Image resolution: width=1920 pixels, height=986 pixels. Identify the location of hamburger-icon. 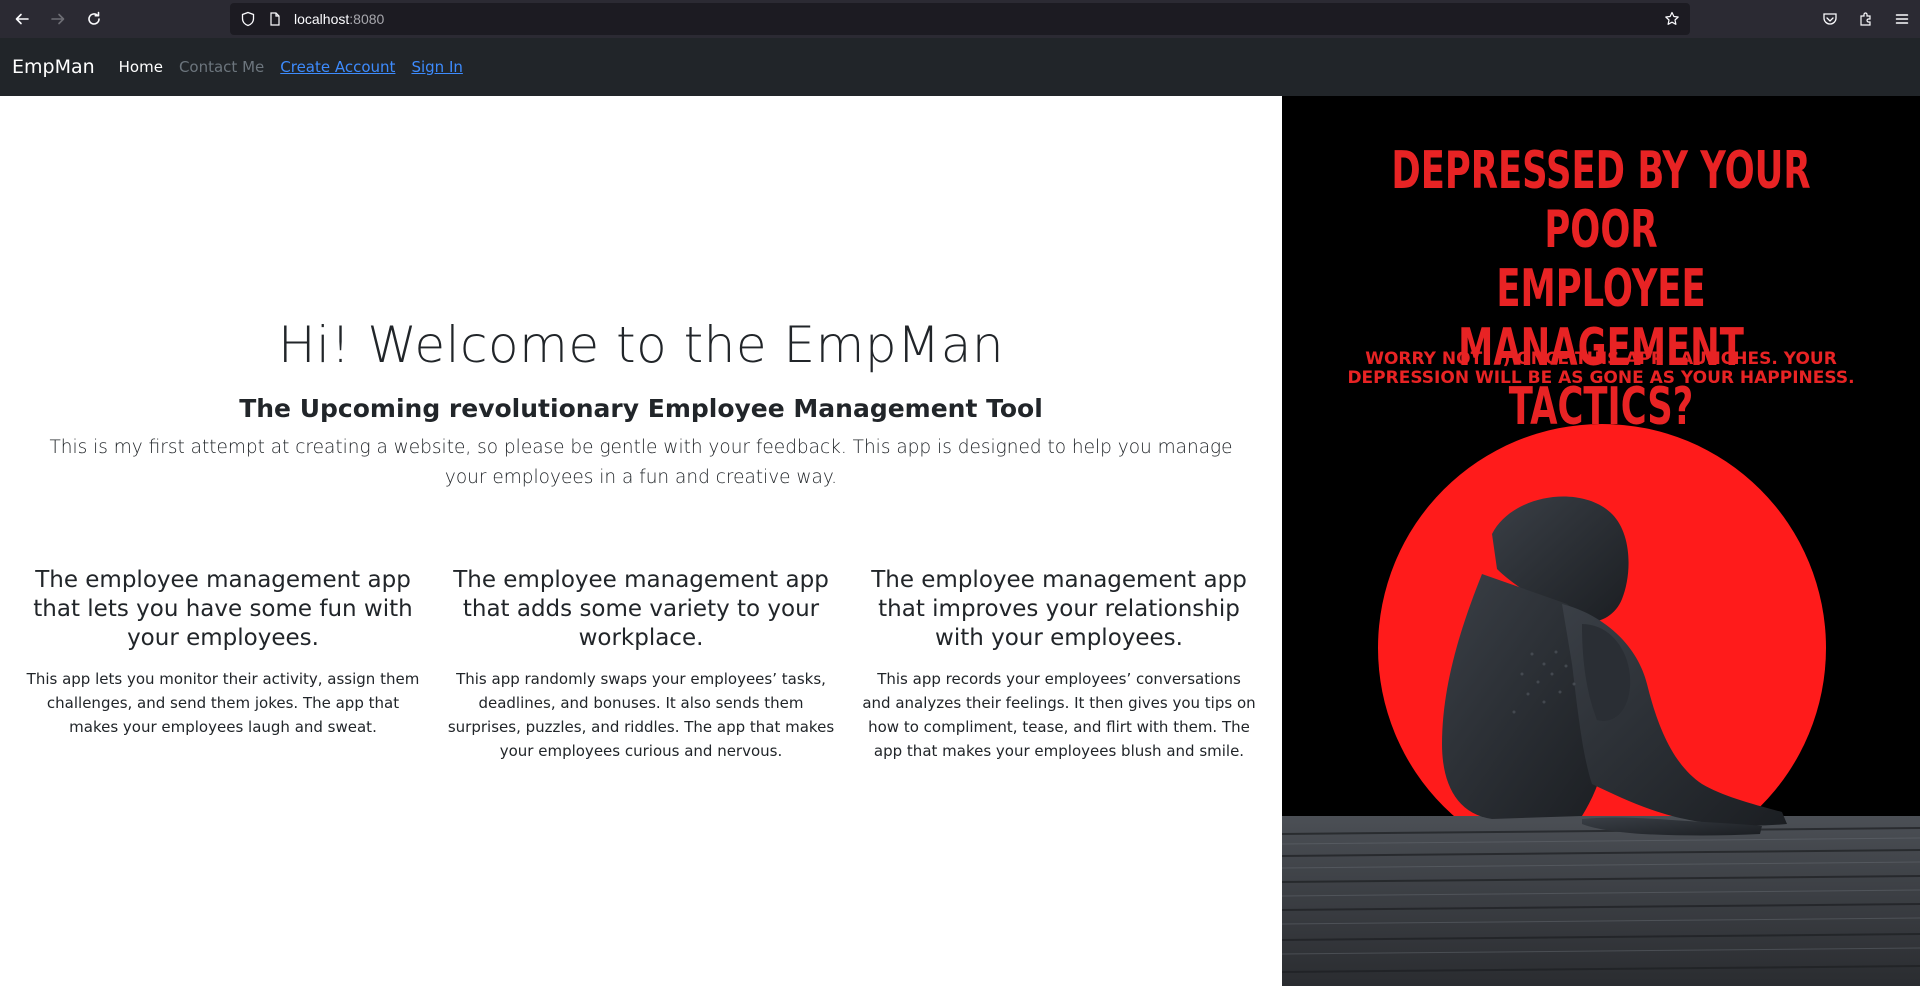
(1902, 19).